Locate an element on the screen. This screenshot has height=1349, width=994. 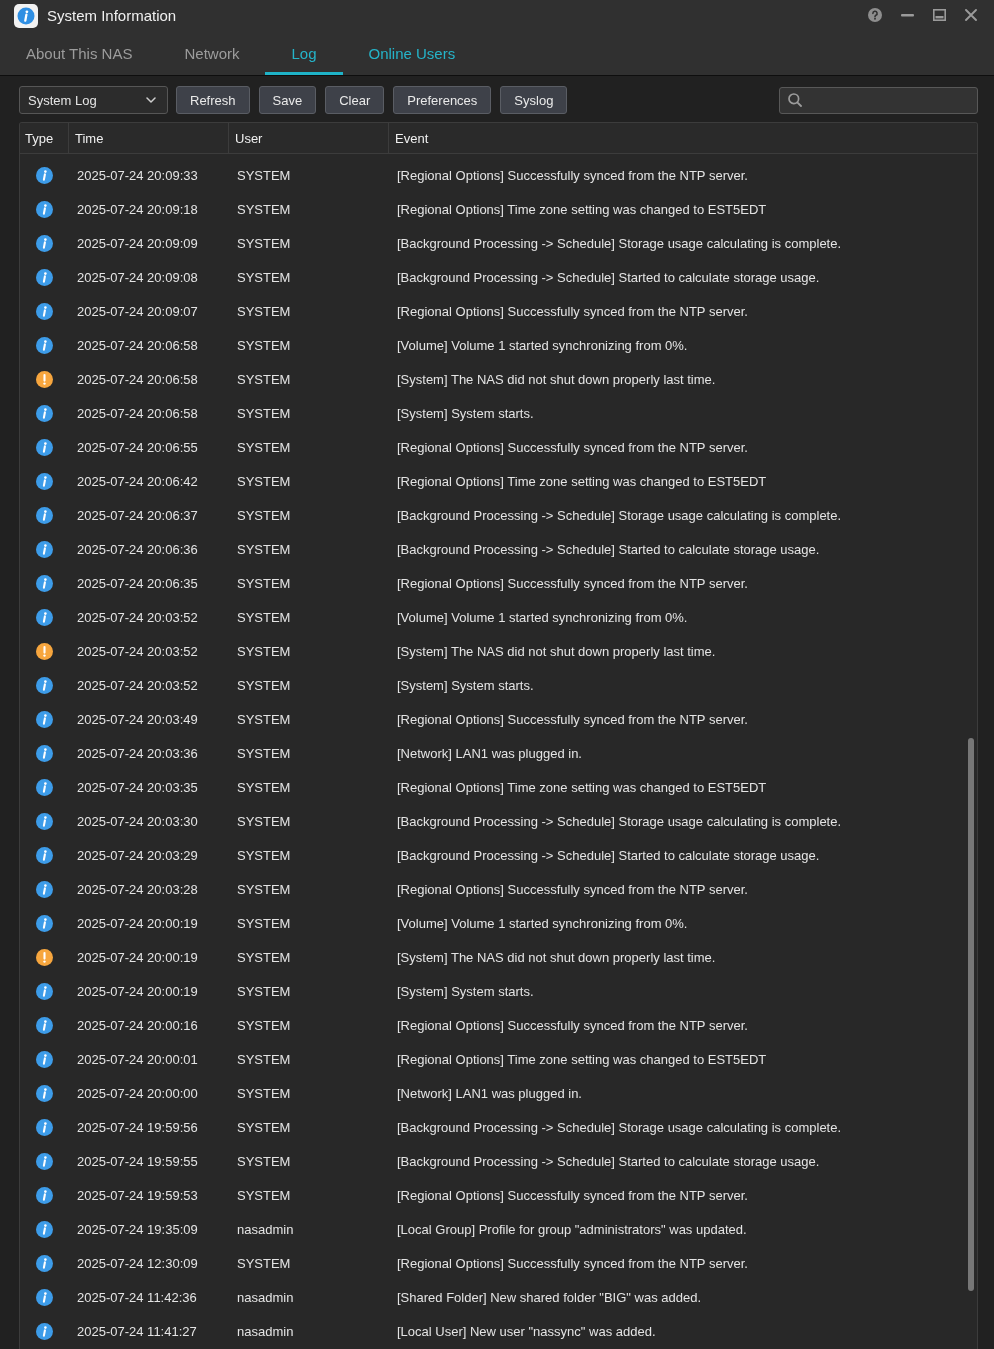
event-cell: [Local Group] Profile for group "administrators" was updated. is located at coordinates (572, 1229).